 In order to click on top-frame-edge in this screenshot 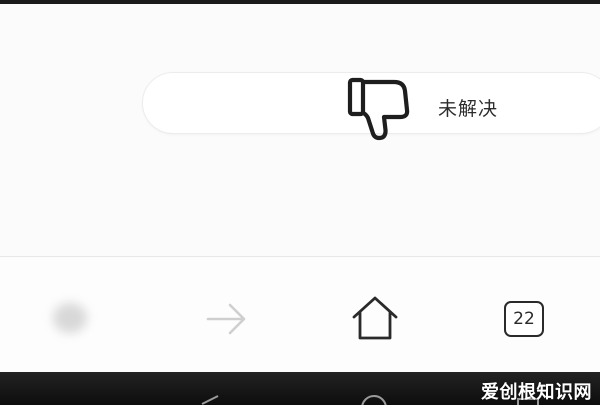, I will do `click(300, 2)`.